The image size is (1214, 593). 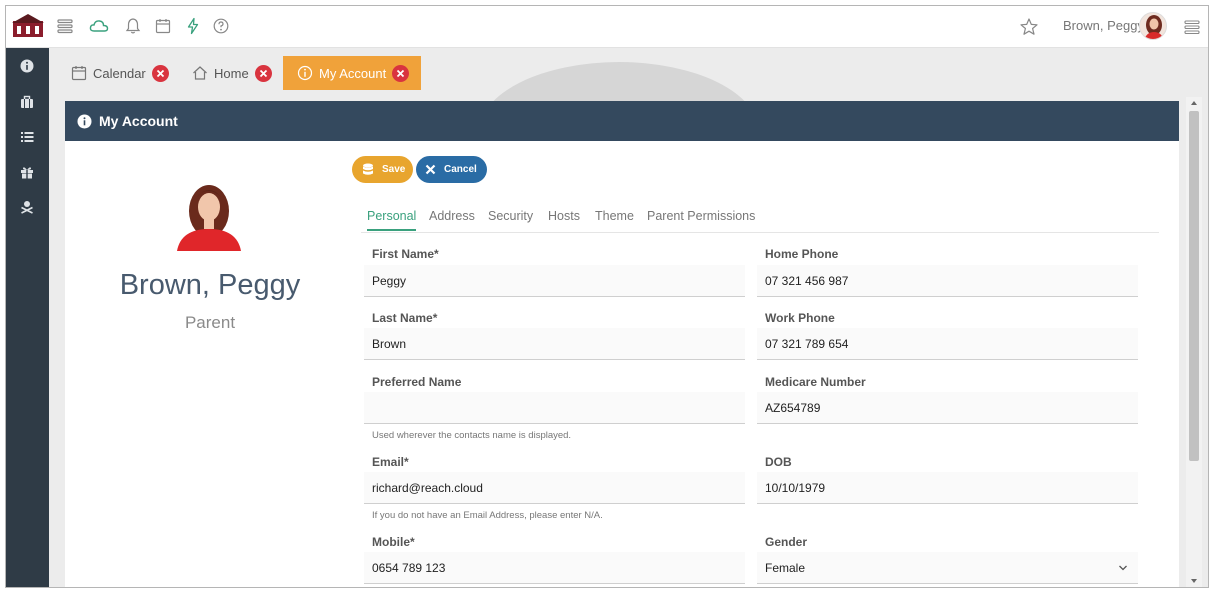 I want to click on tab-label: Home, so click(x=231, y=73).